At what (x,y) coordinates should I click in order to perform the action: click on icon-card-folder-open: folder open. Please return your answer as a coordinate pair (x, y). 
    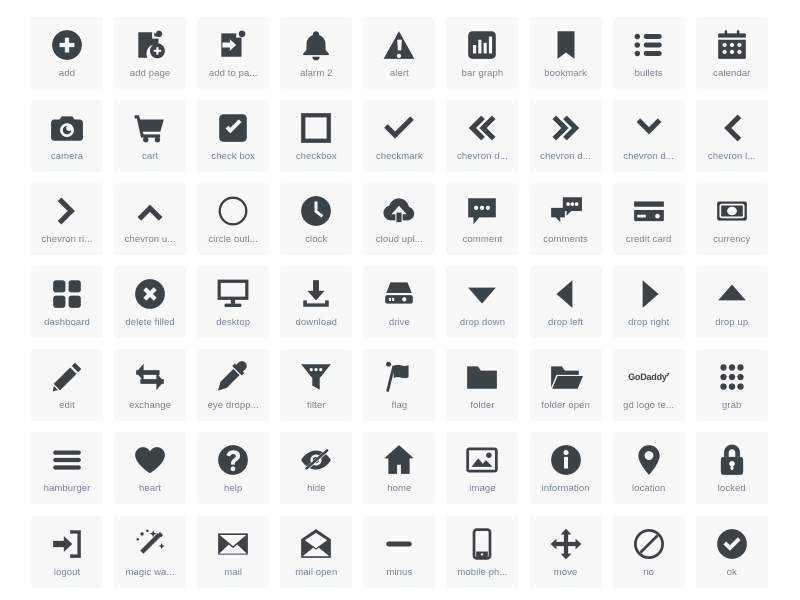
    Looking at the image, I should click on (565, 385).